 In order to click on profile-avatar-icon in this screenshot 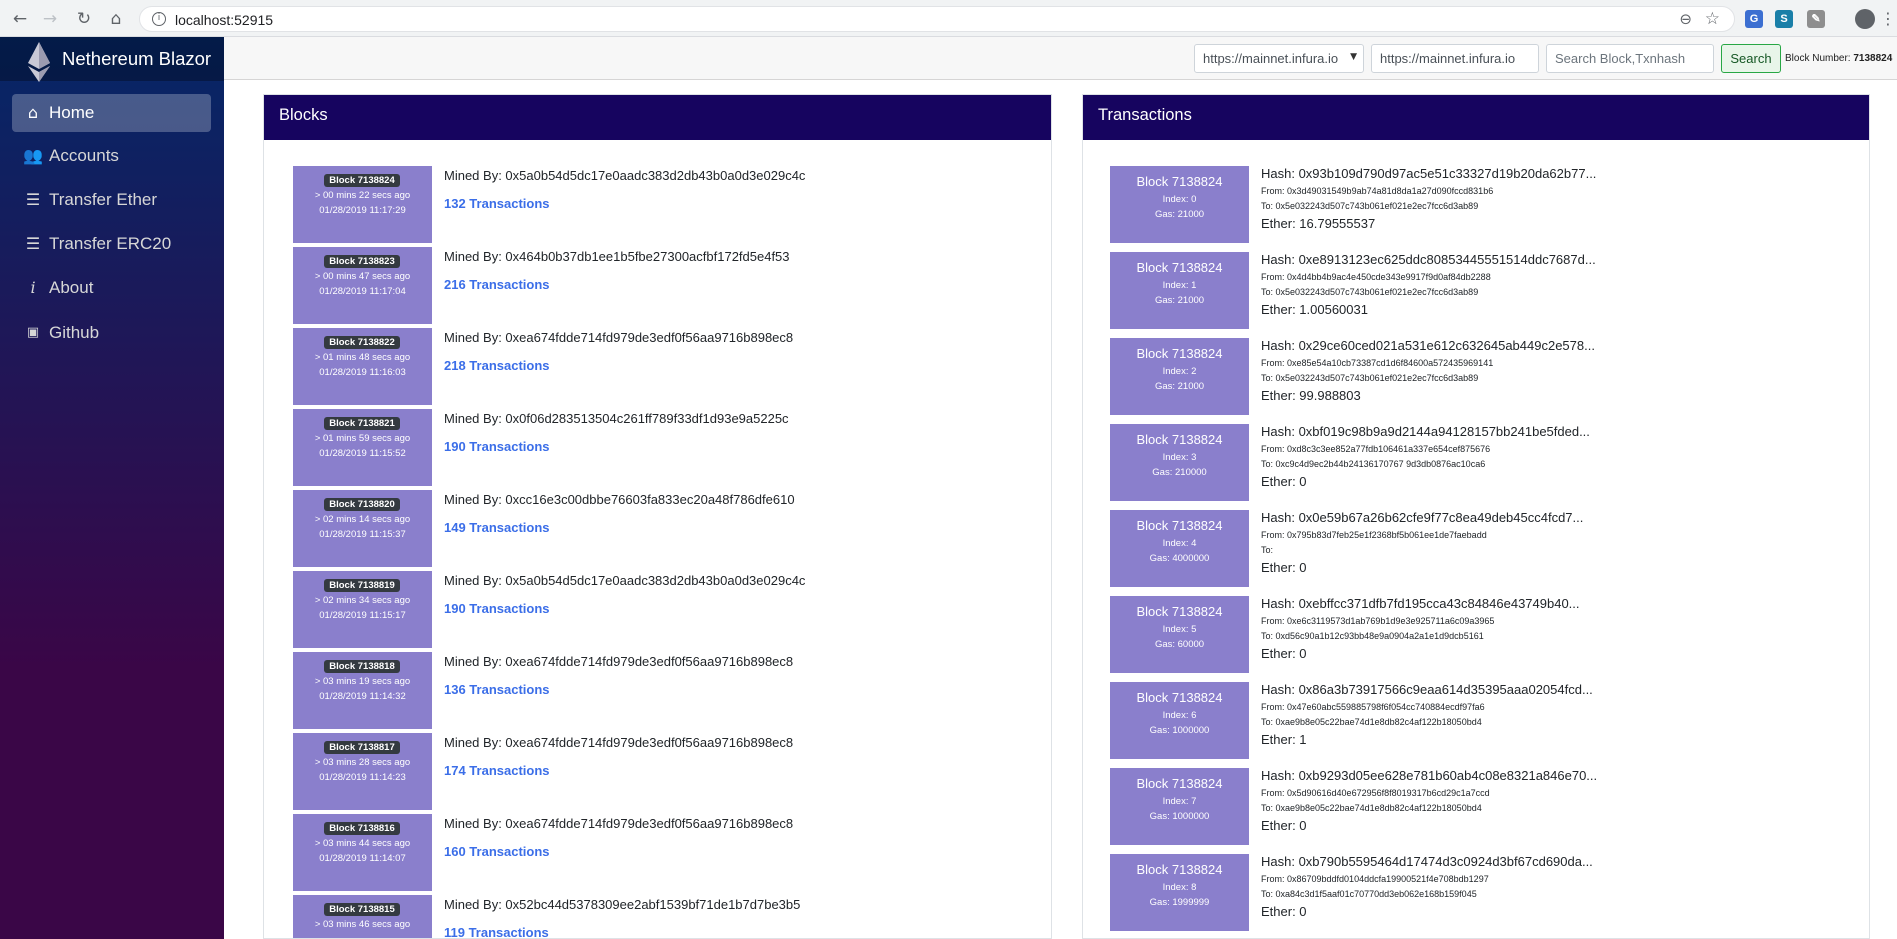, I will do `click(1865, 19)`.